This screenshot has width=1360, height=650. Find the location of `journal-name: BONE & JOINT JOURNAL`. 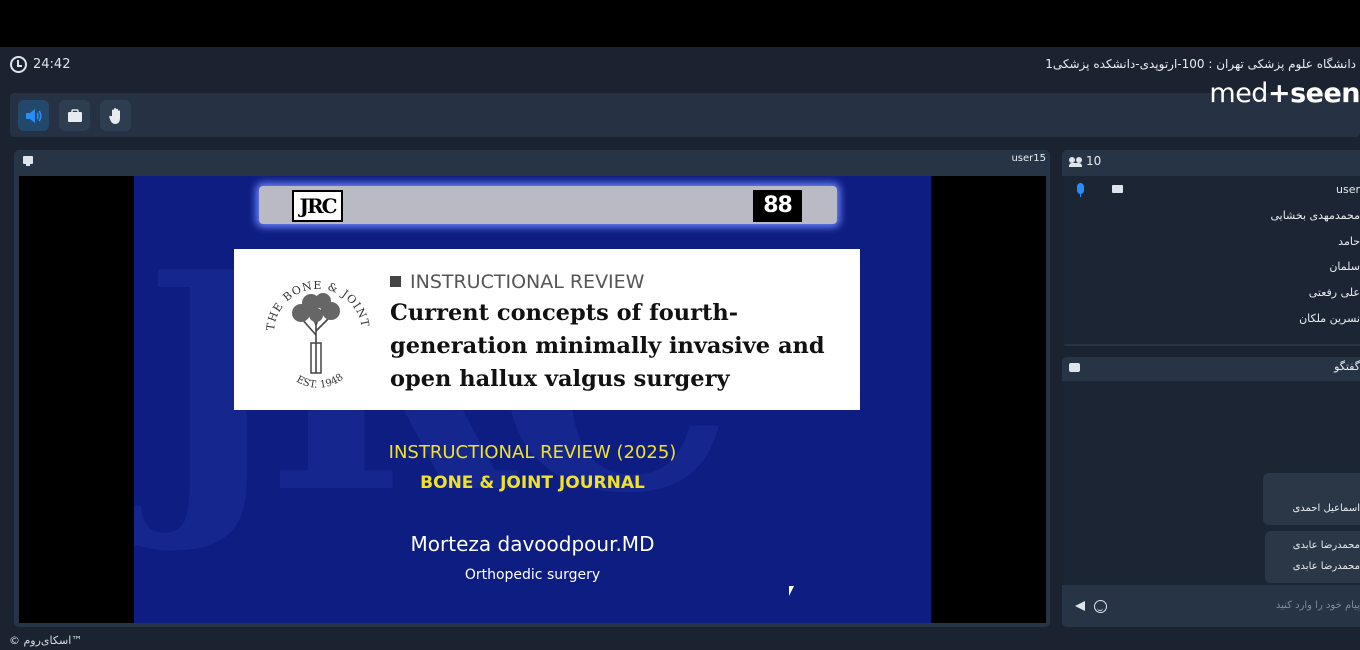

journal-name: BONE & JOINT JOURNAL is located at coordinates (532, 483).